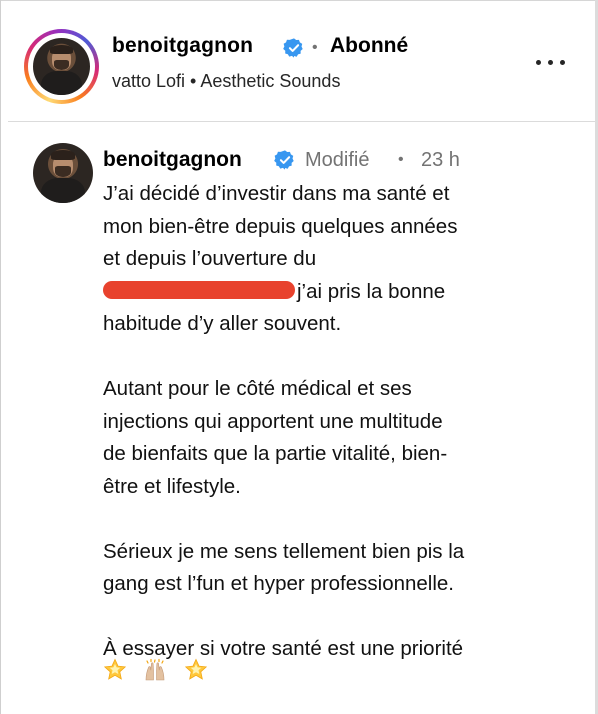 This screenshot has width=598, height=714. What do you see at coordinates (440, 160) in the screenshot?
I see `post-timestamp: 23 h` at bounding box center [440, 160].